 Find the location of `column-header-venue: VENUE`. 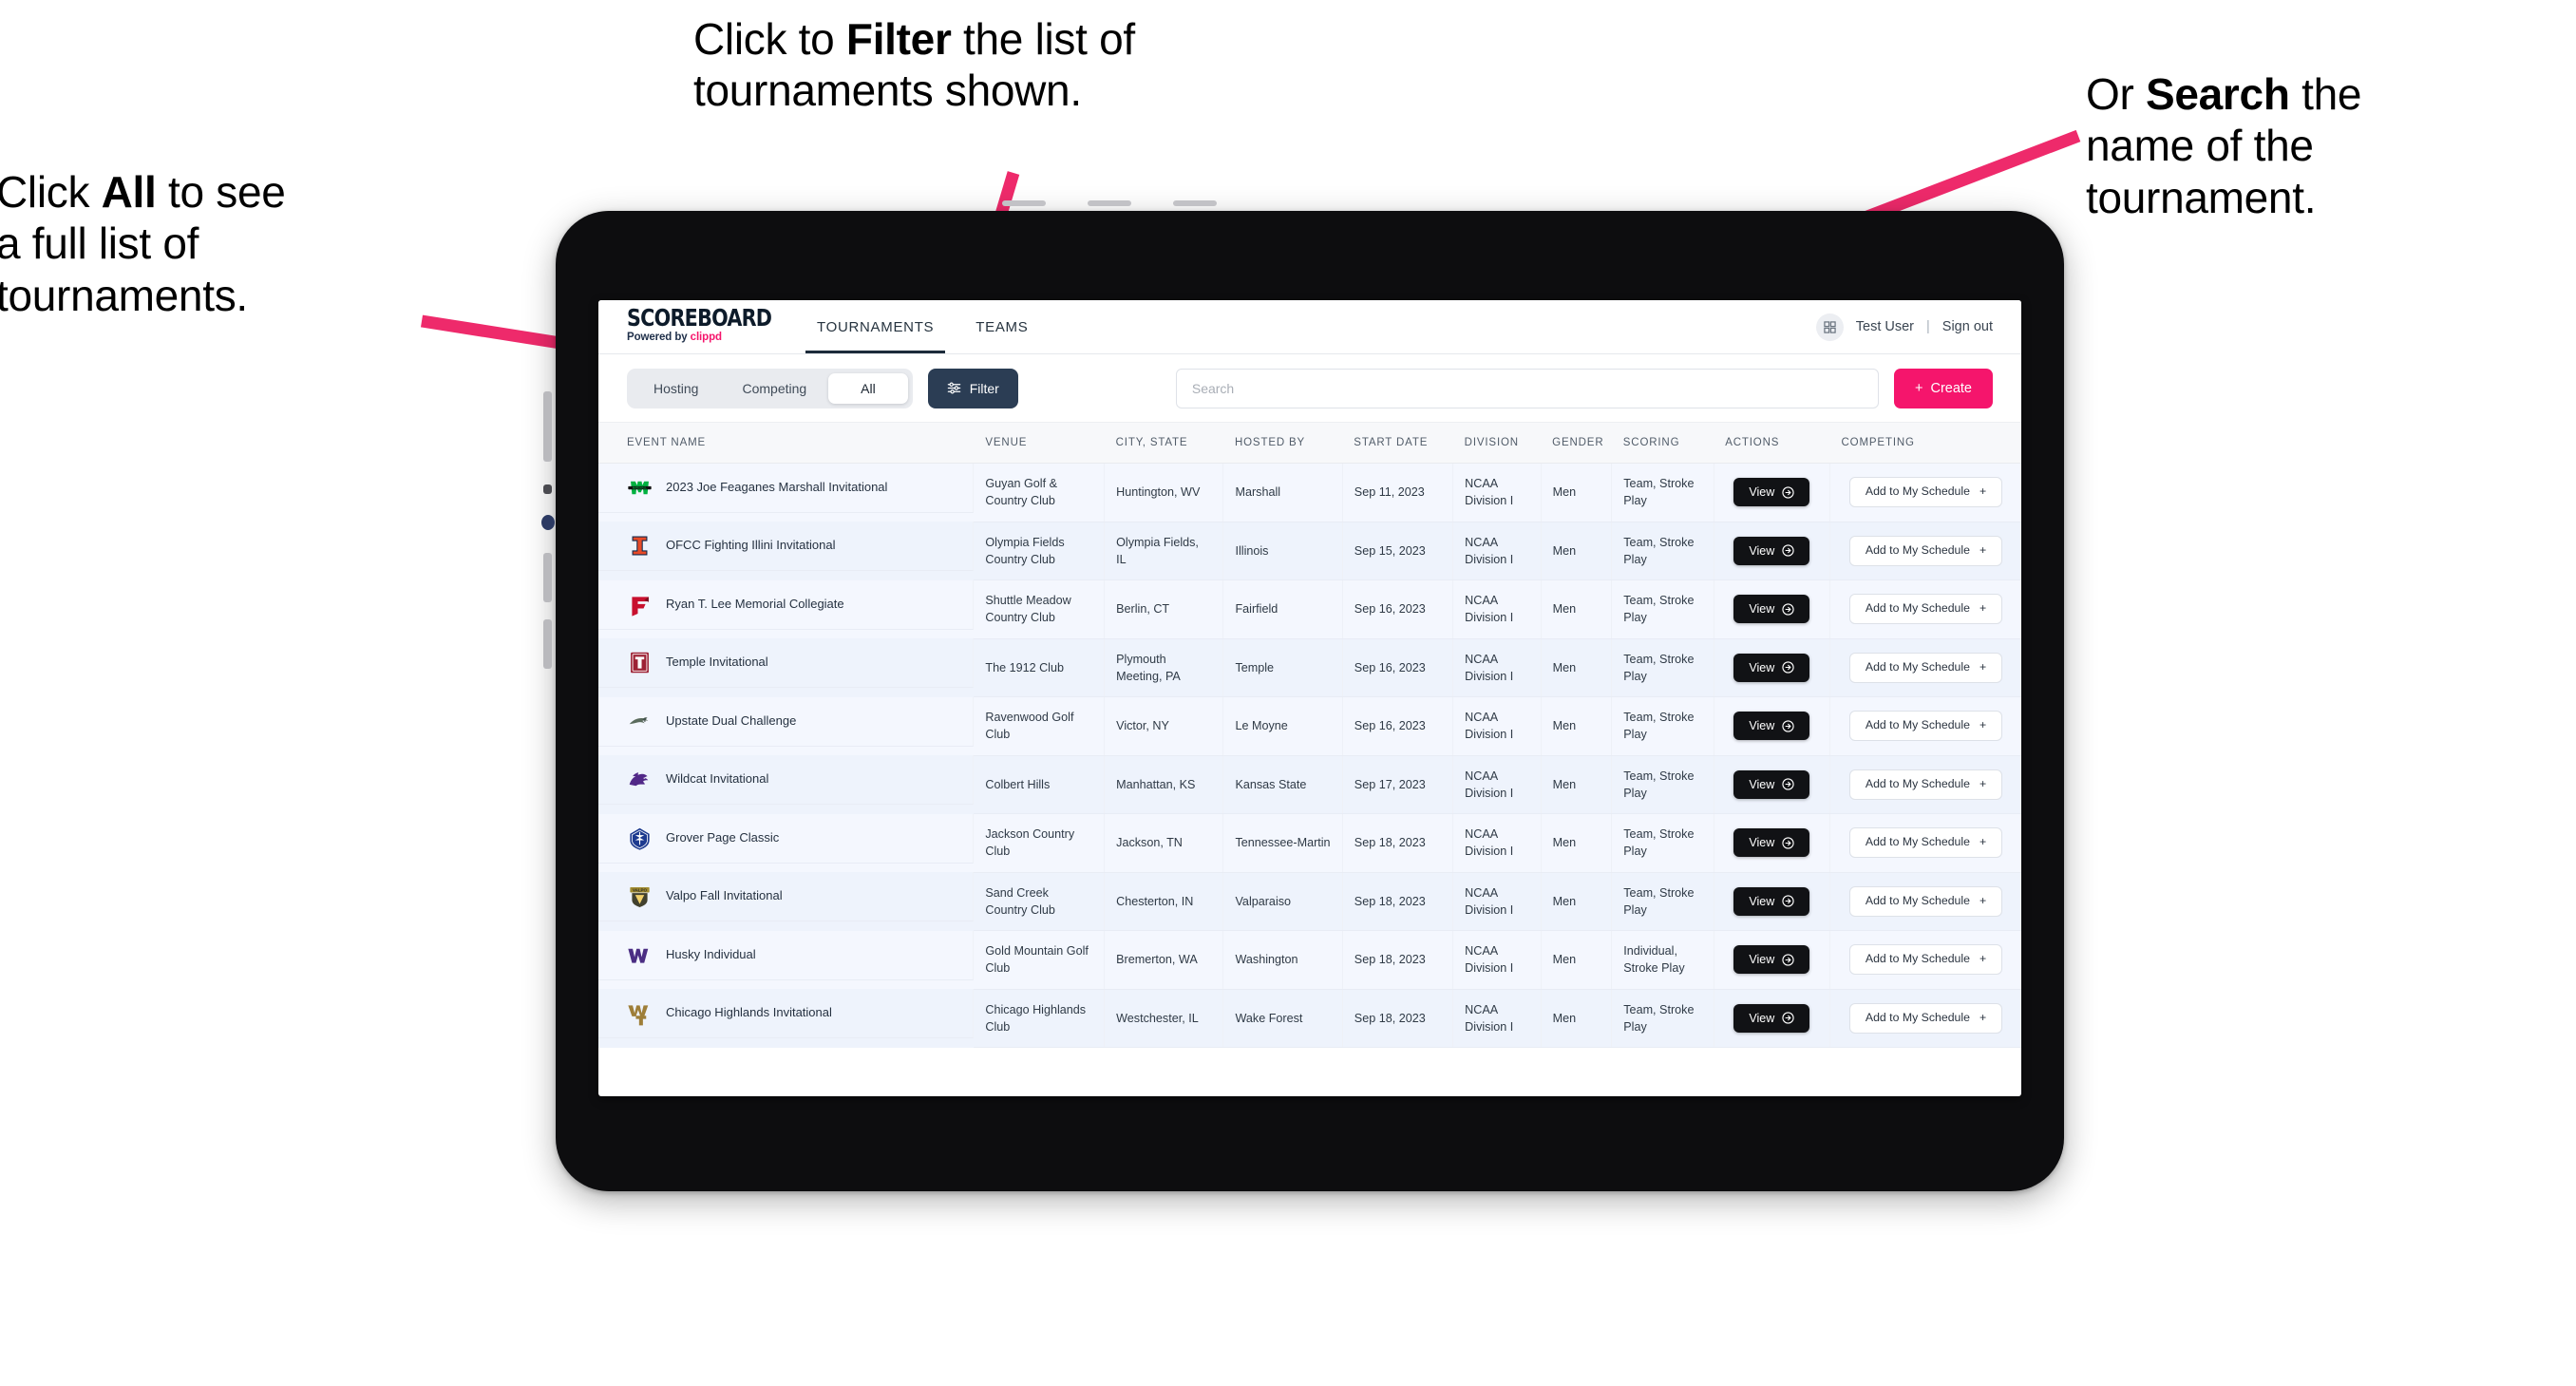

column-header-venue: VENUE is located at coordinates (1039, 443).